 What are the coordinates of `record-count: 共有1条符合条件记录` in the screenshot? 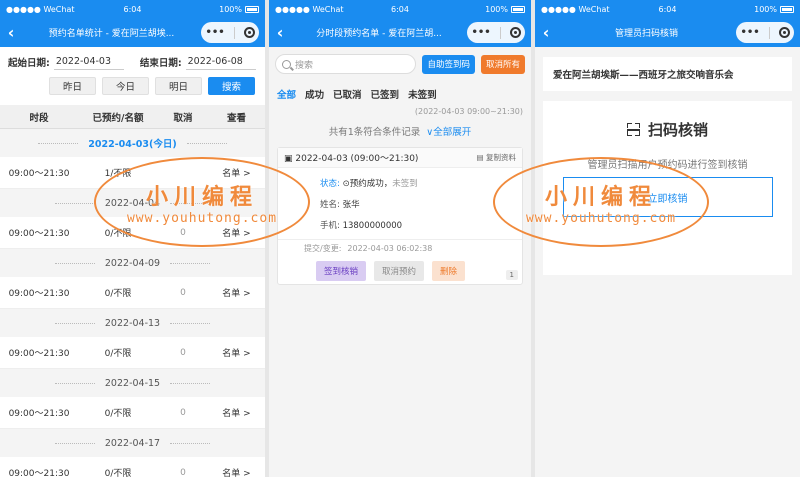 It's located at (374, 132).